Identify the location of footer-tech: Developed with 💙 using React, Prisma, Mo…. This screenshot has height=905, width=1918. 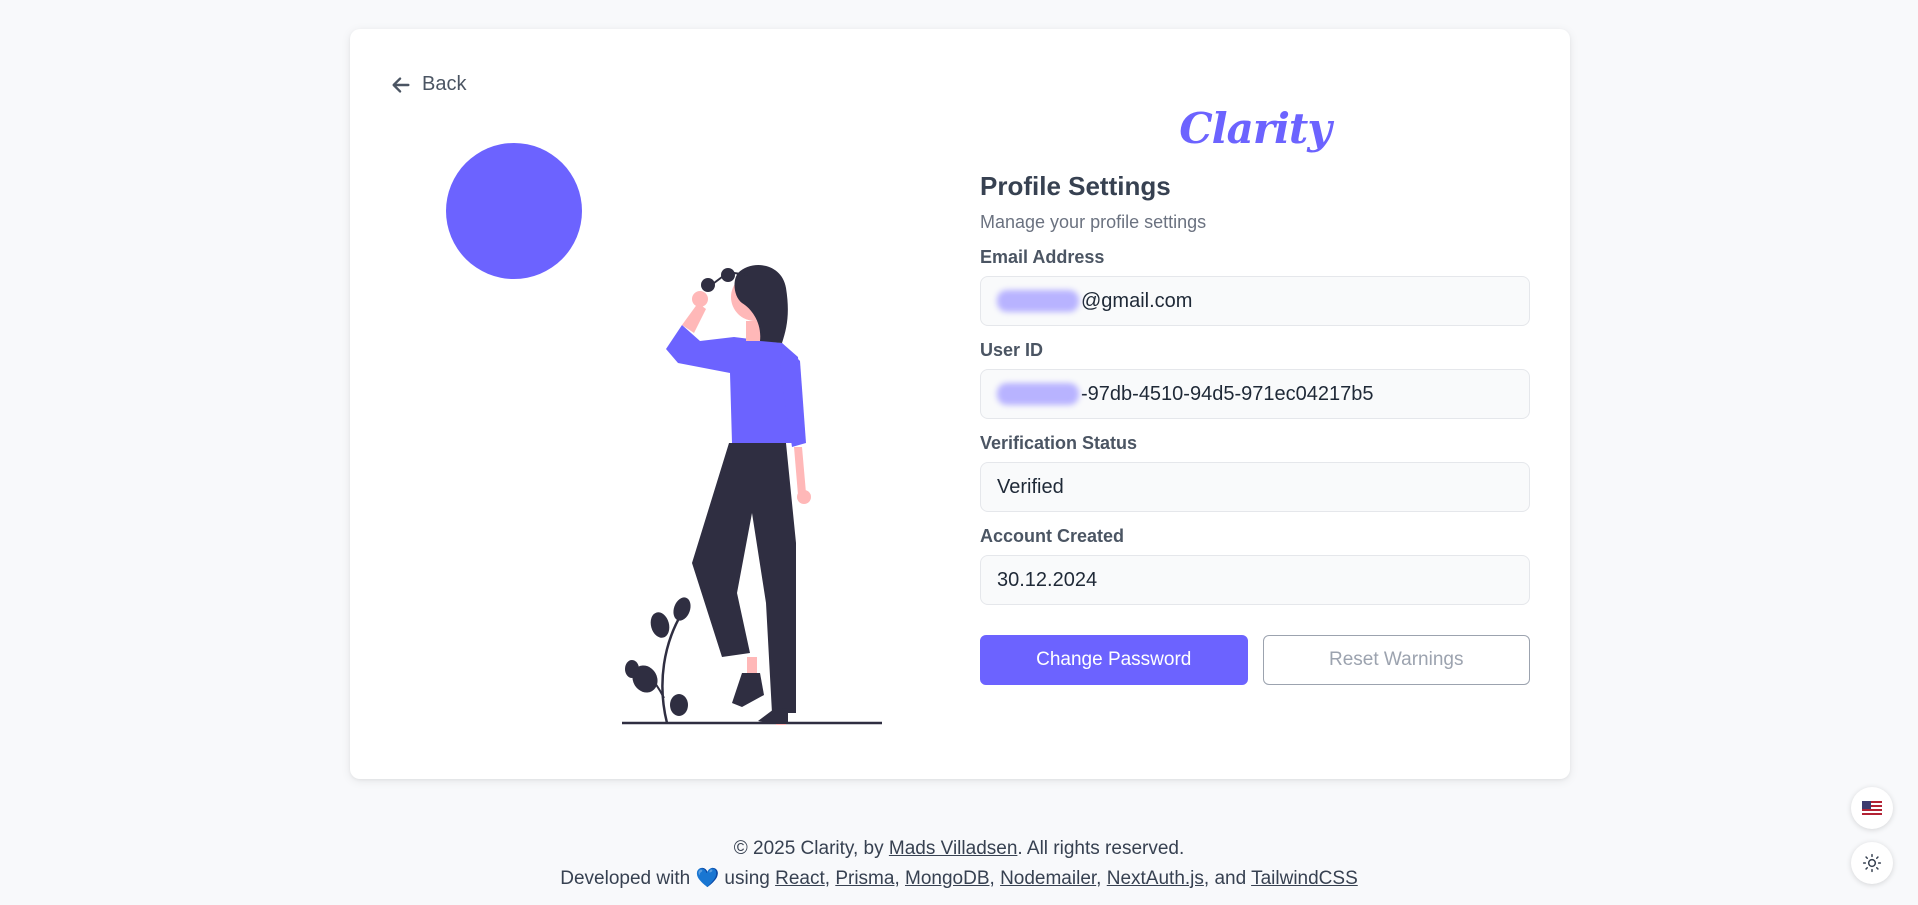
(959, 879).